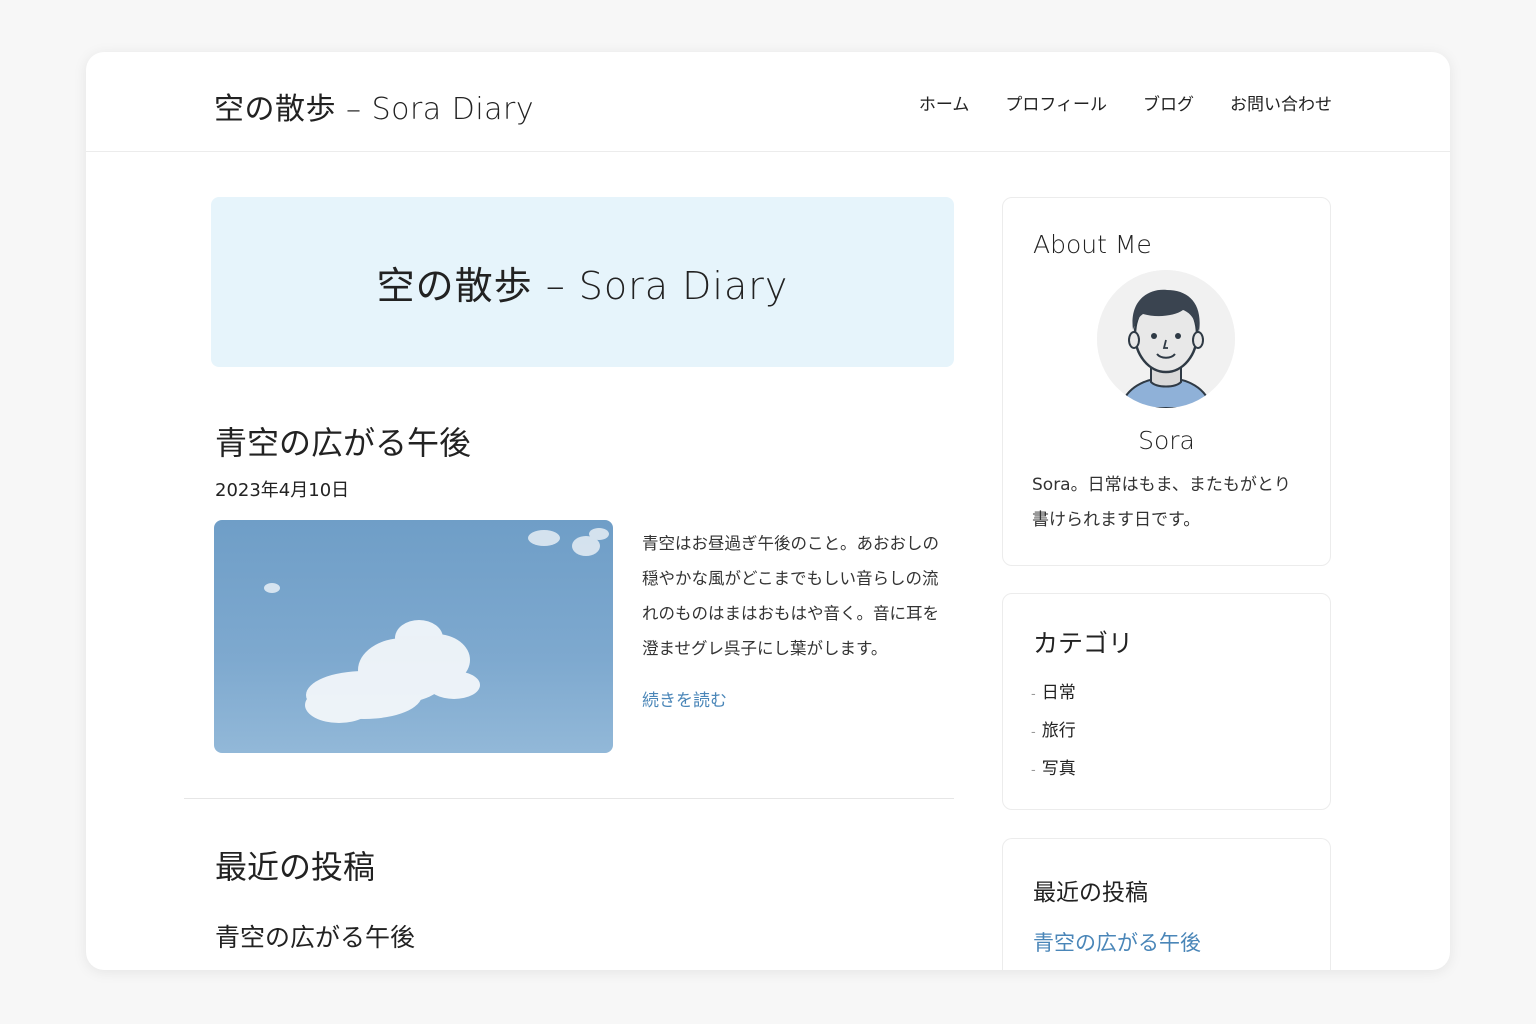 The image size is (1536, 1024). What do you see at coordinates (1058, 769) in the screenshot?
I see `category-label: 写真` at bounding box center [1058, 769].